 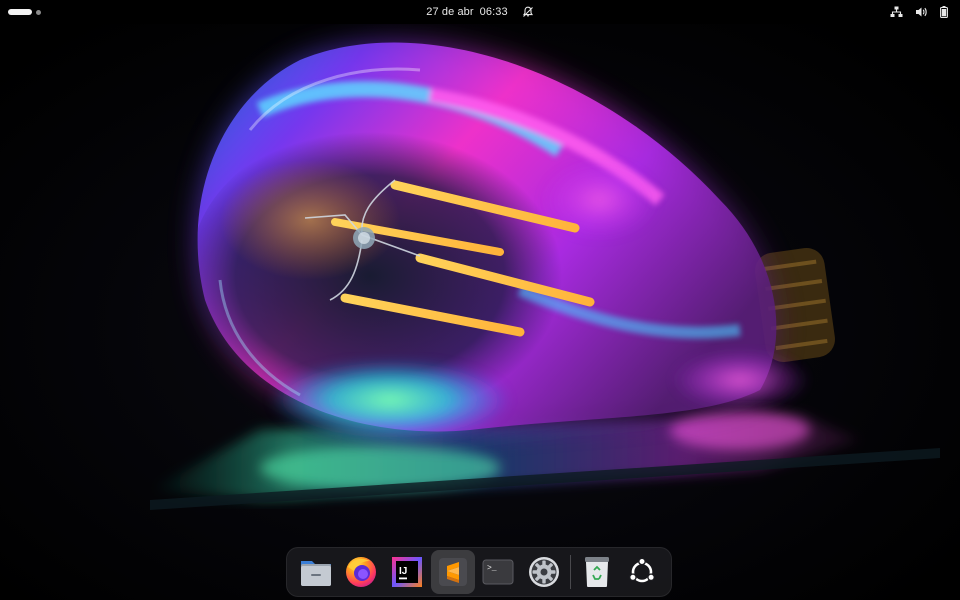 I want to click on battery-icon, so click(x=944, y=12).